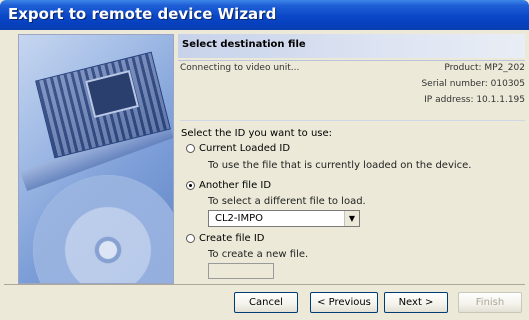  I want to click on window-title: Export to remote device Wizard, so click(142, 14).